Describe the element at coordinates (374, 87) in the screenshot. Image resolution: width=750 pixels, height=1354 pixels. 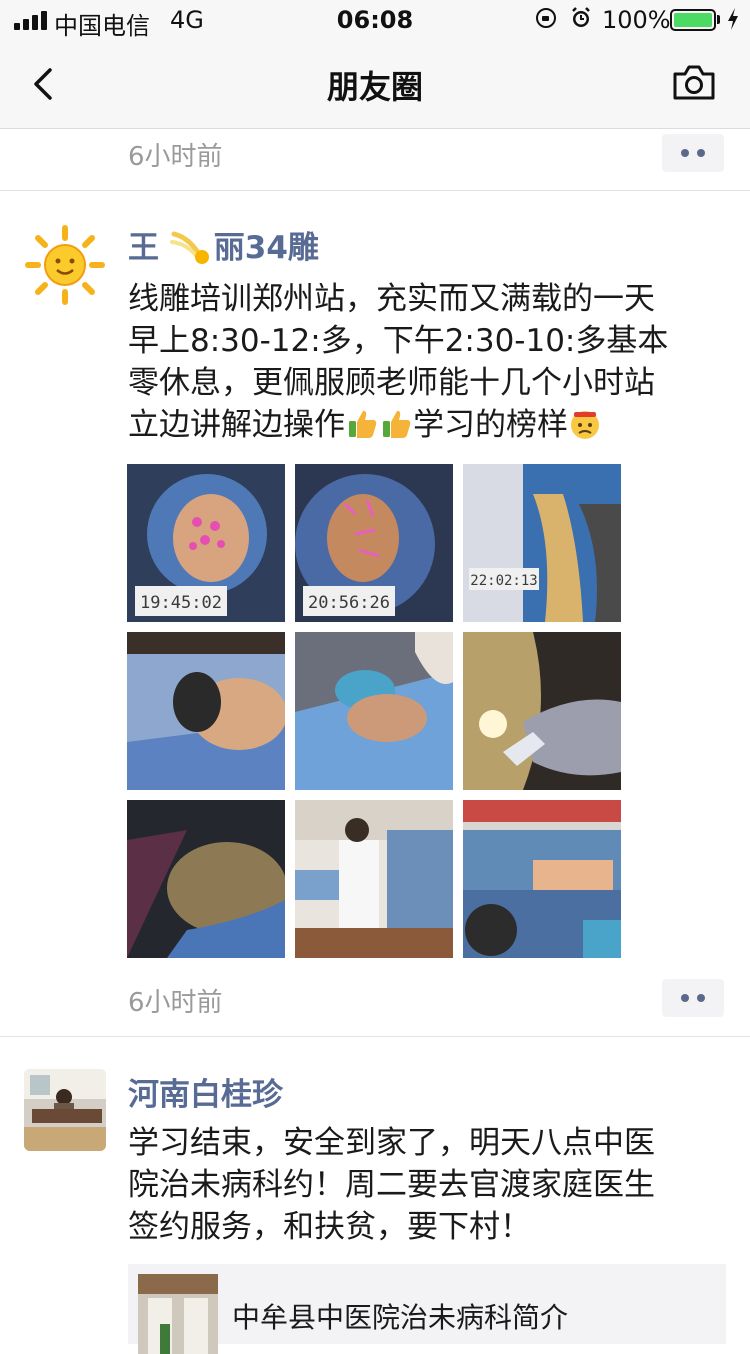
I see `page-title: 朋友圈` at that location.